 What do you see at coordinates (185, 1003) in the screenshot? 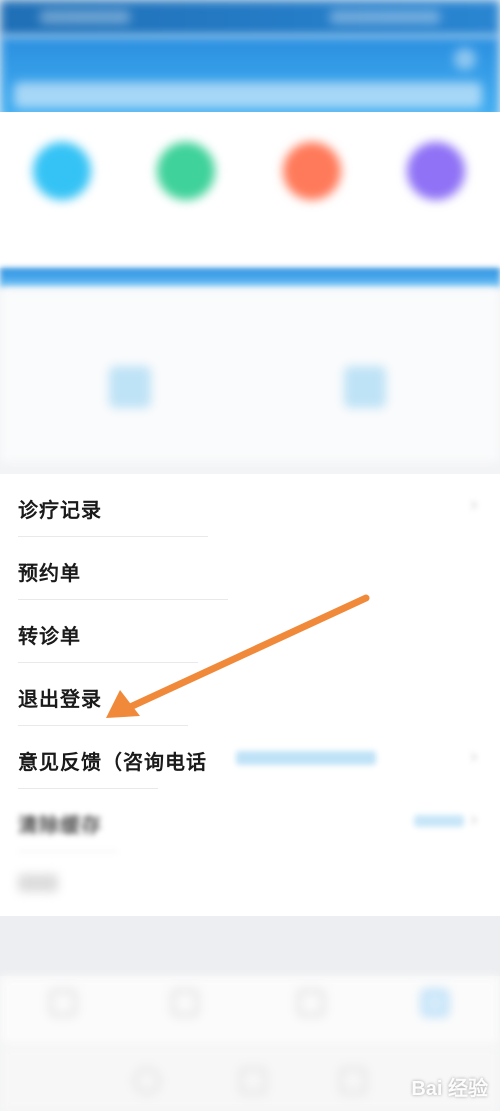
I see `tab-2-icon` at bounding box center [185, 1003].